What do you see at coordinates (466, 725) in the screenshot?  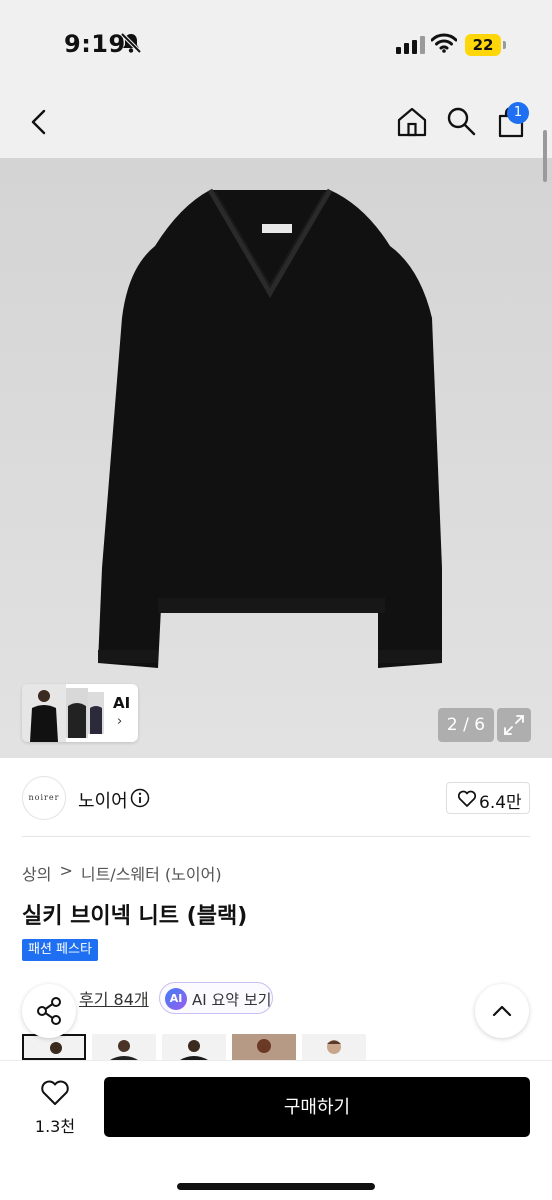 I see `image-counter: 2 / 6` at bounding box center [466, 725].